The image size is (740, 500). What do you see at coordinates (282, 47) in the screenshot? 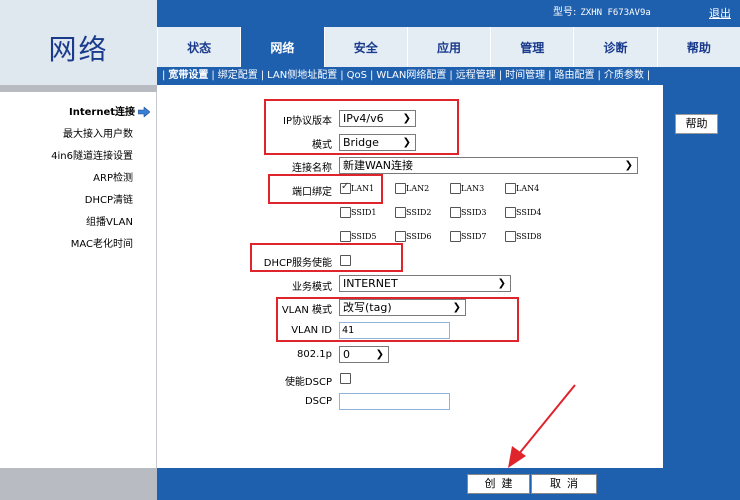
I see `tab-1: 网络` at bounding box center [282, 47].